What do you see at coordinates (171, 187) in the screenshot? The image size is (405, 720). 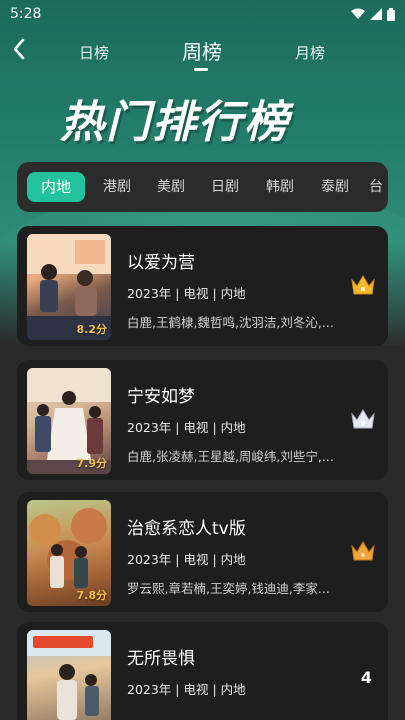 I see `region-tab-us: 美剧` at bounding box center [171, 187].